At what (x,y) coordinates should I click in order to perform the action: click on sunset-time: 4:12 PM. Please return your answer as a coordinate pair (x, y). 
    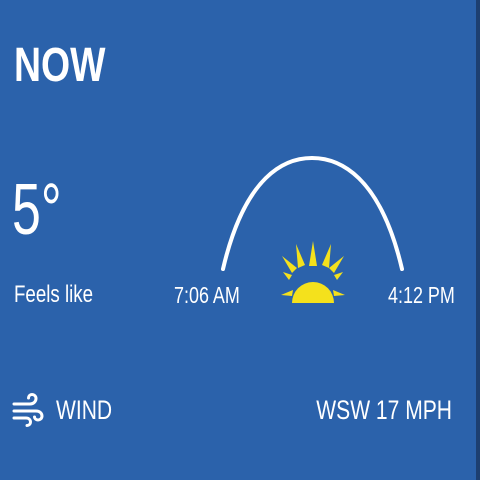
    Looking at the image, I should click on (421, 295).